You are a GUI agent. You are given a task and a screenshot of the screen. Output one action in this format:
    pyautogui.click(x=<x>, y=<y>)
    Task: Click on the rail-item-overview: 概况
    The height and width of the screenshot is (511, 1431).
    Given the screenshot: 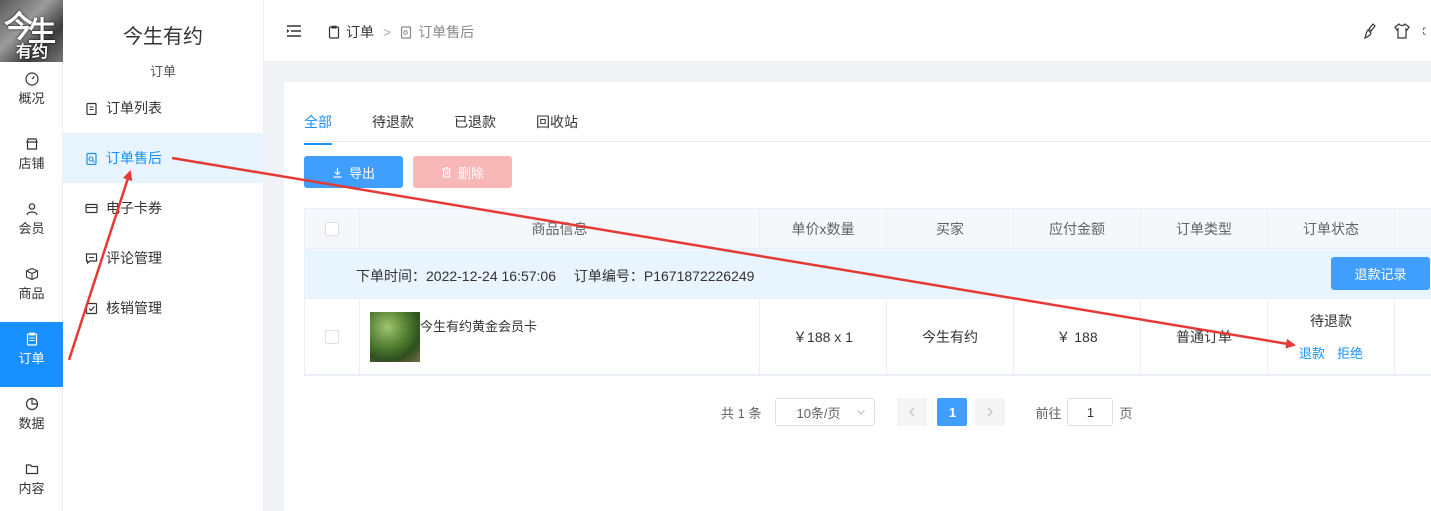 What is the action you would take?
    pyautogui.click(x=31, y=94)
    